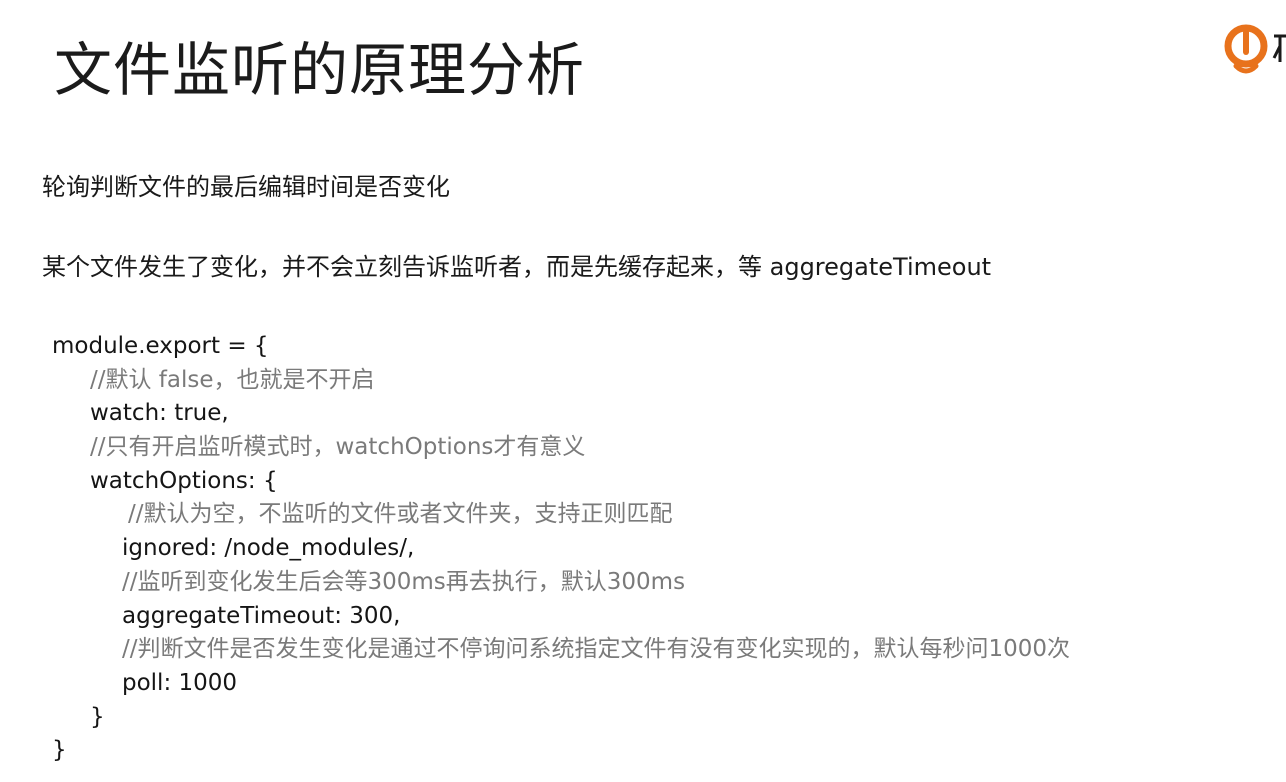 The height and width of the screenshot is (782, 1286). What do you see at coordinates (232, 379) in the screenshot?
I see `code-comment-watch-default: //默认 false，也就是不开启` at bounding box center [232, 379].